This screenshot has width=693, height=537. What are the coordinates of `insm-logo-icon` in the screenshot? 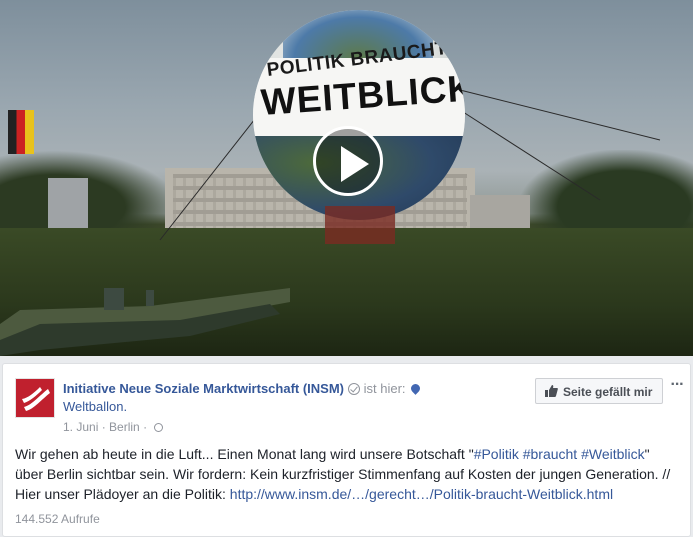 It's located at (36, 399).